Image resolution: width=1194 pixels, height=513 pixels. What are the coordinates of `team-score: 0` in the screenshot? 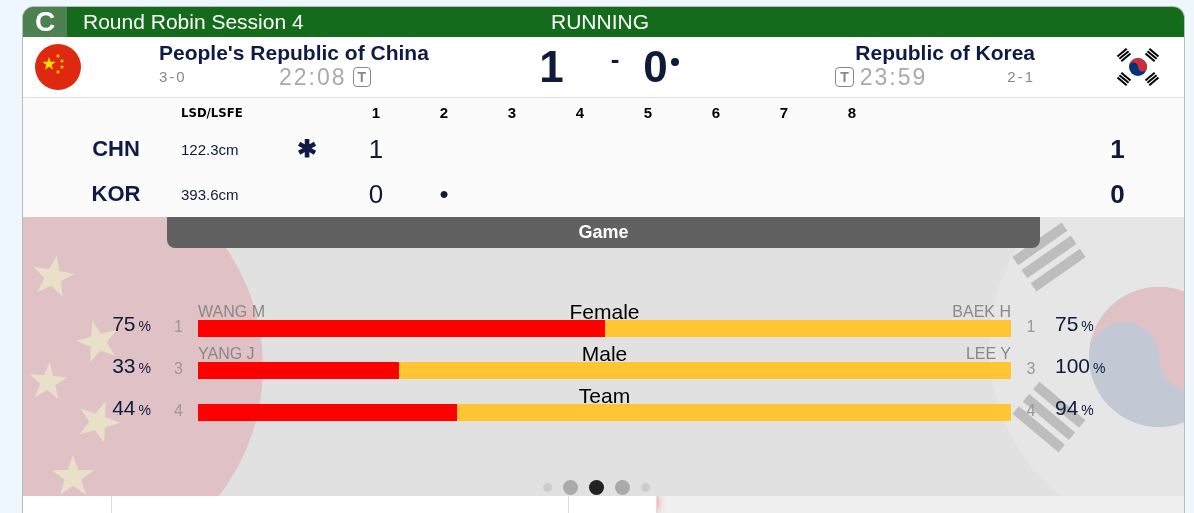 It's located at (655, 67).